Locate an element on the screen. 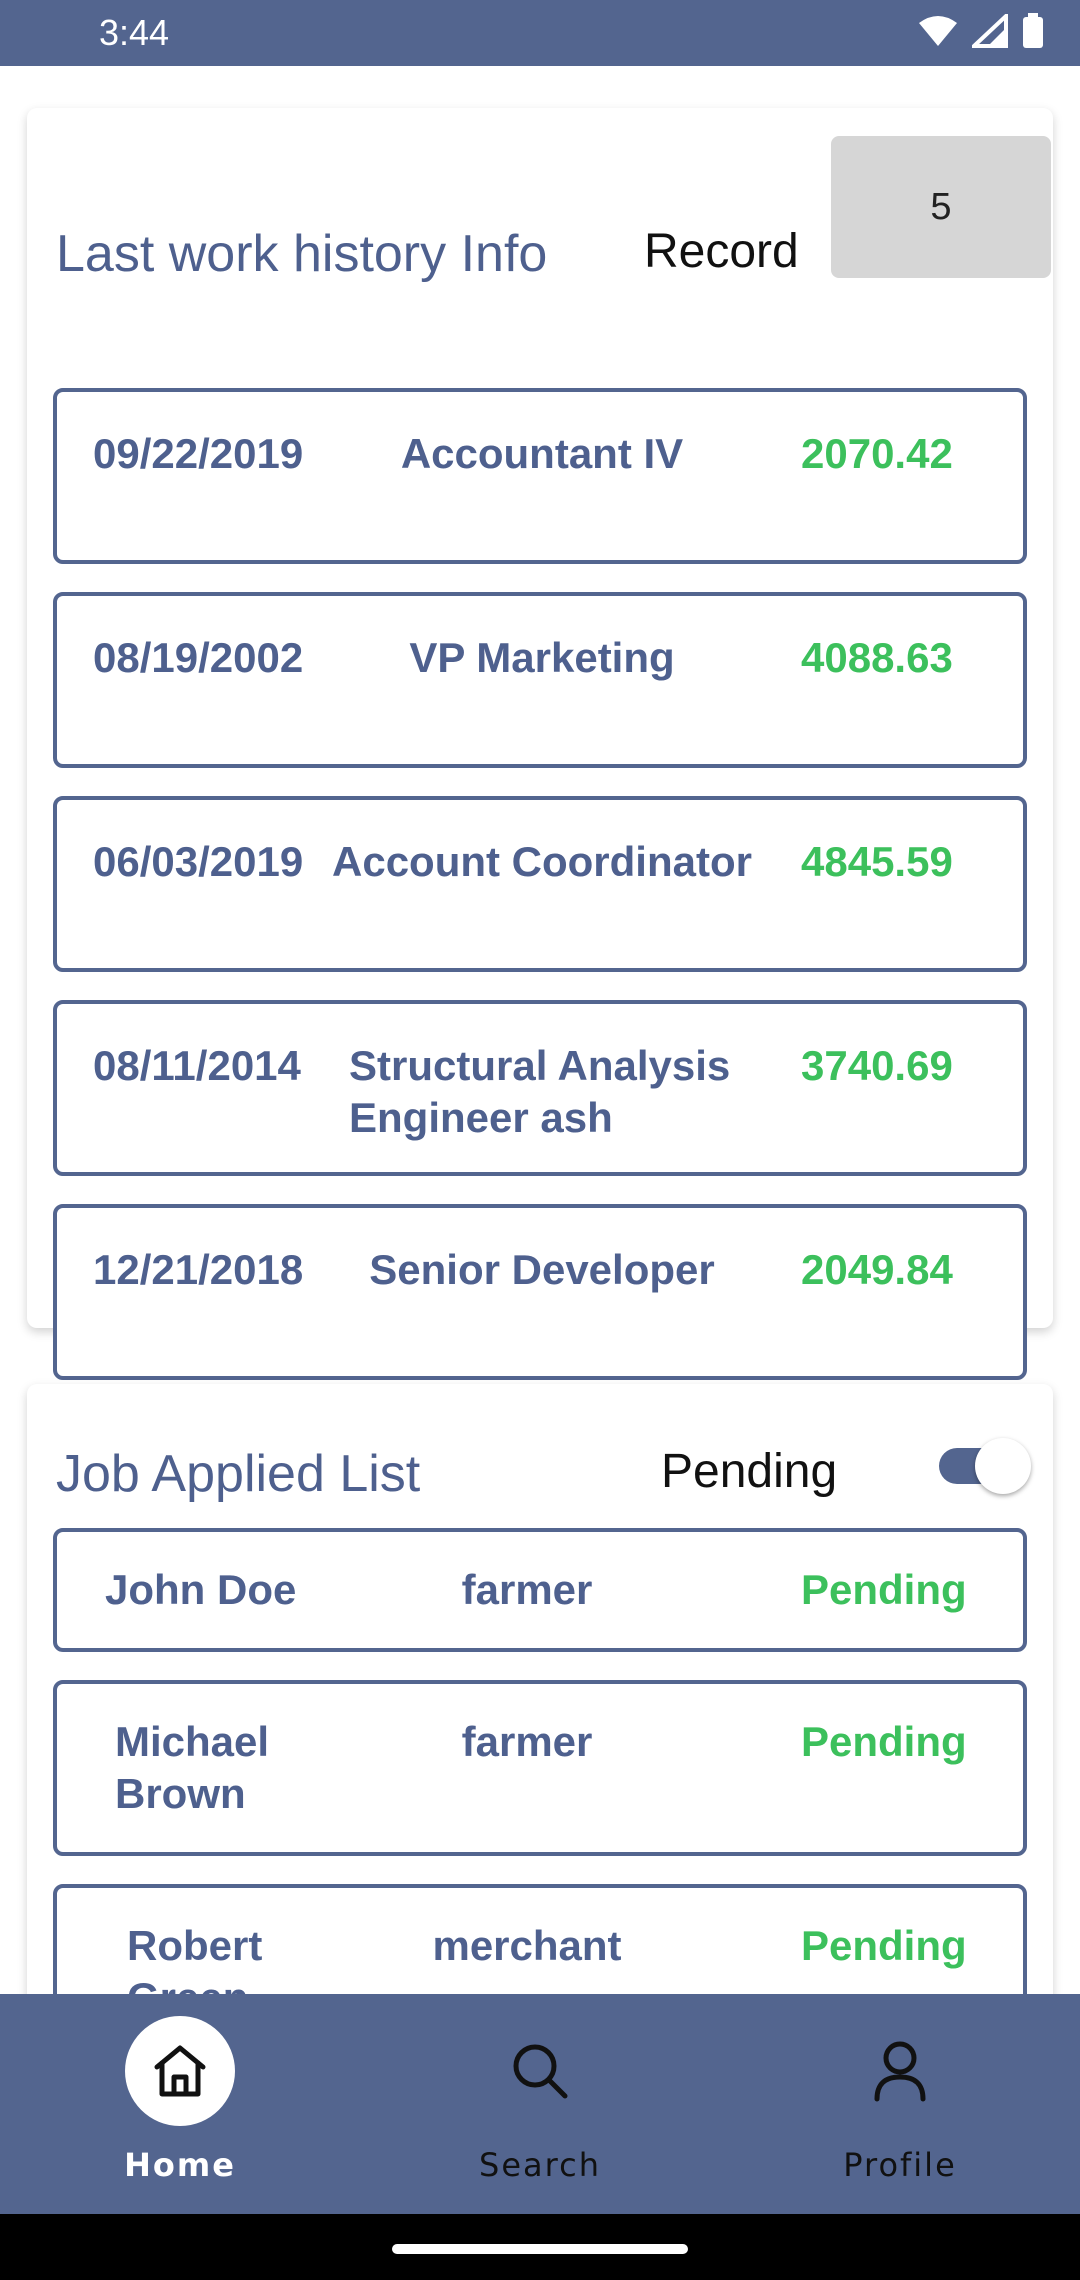 Image resolution: width=1080 pixels, height=2280 pixels. history-row: 08/19/2002 VP Marketing 4088.63 is located at coordinates (540, 680).